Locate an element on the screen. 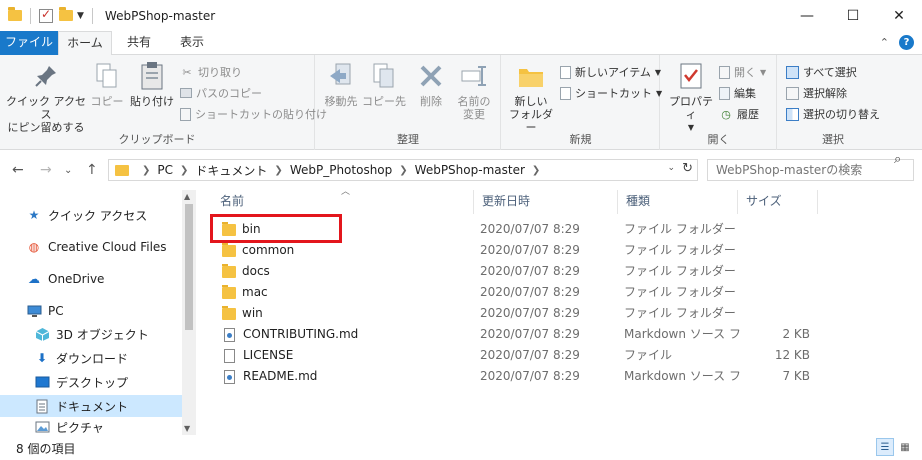 The image size is (922, 460). delete-button: 削除 is located at coordinates (431, 84).